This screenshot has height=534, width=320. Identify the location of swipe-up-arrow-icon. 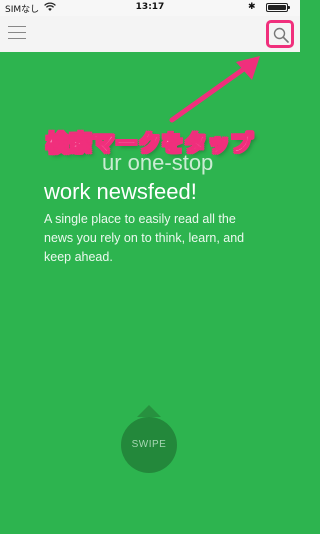
(149, 411).